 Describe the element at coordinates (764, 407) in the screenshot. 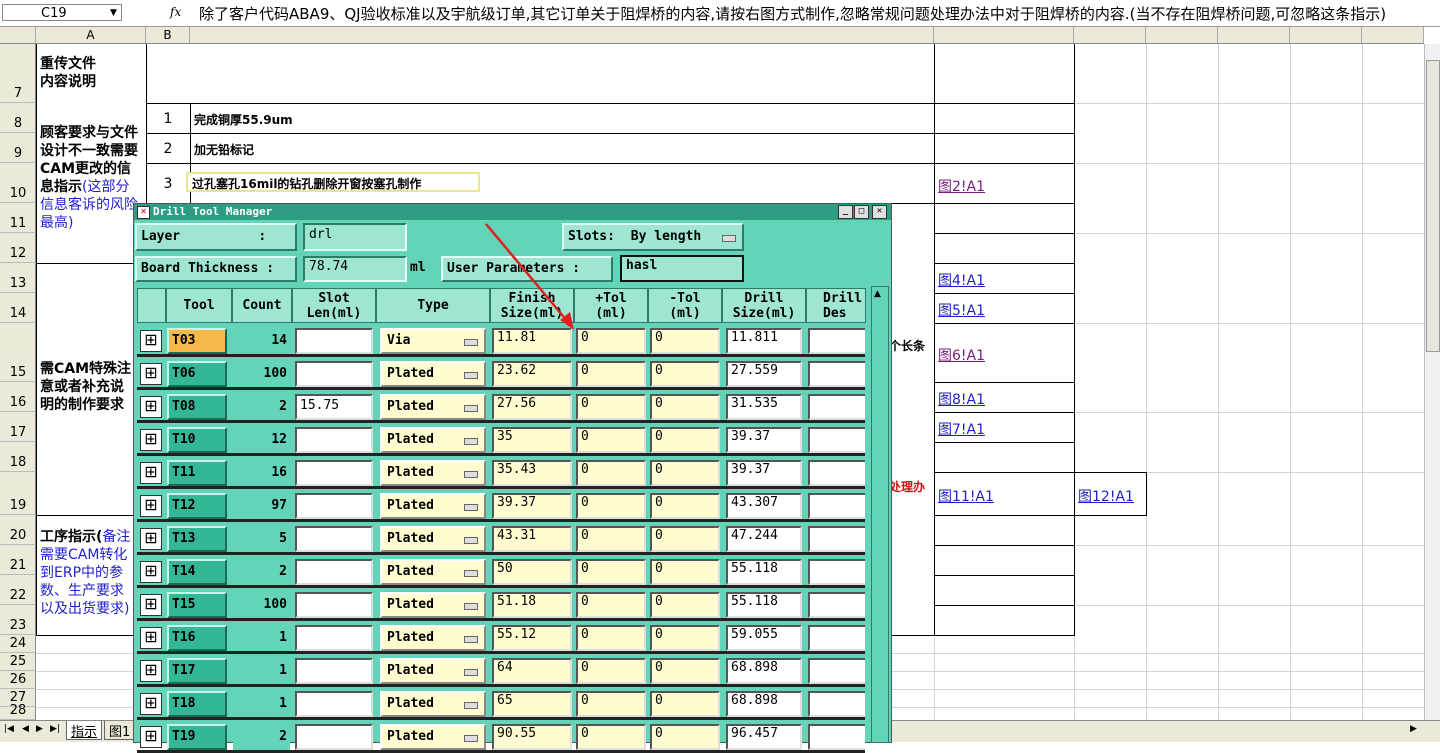

I see `drill-size-input: 31.535` at that location.